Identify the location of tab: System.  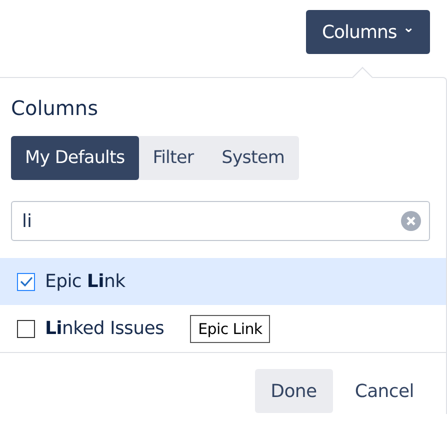
(253, 158).